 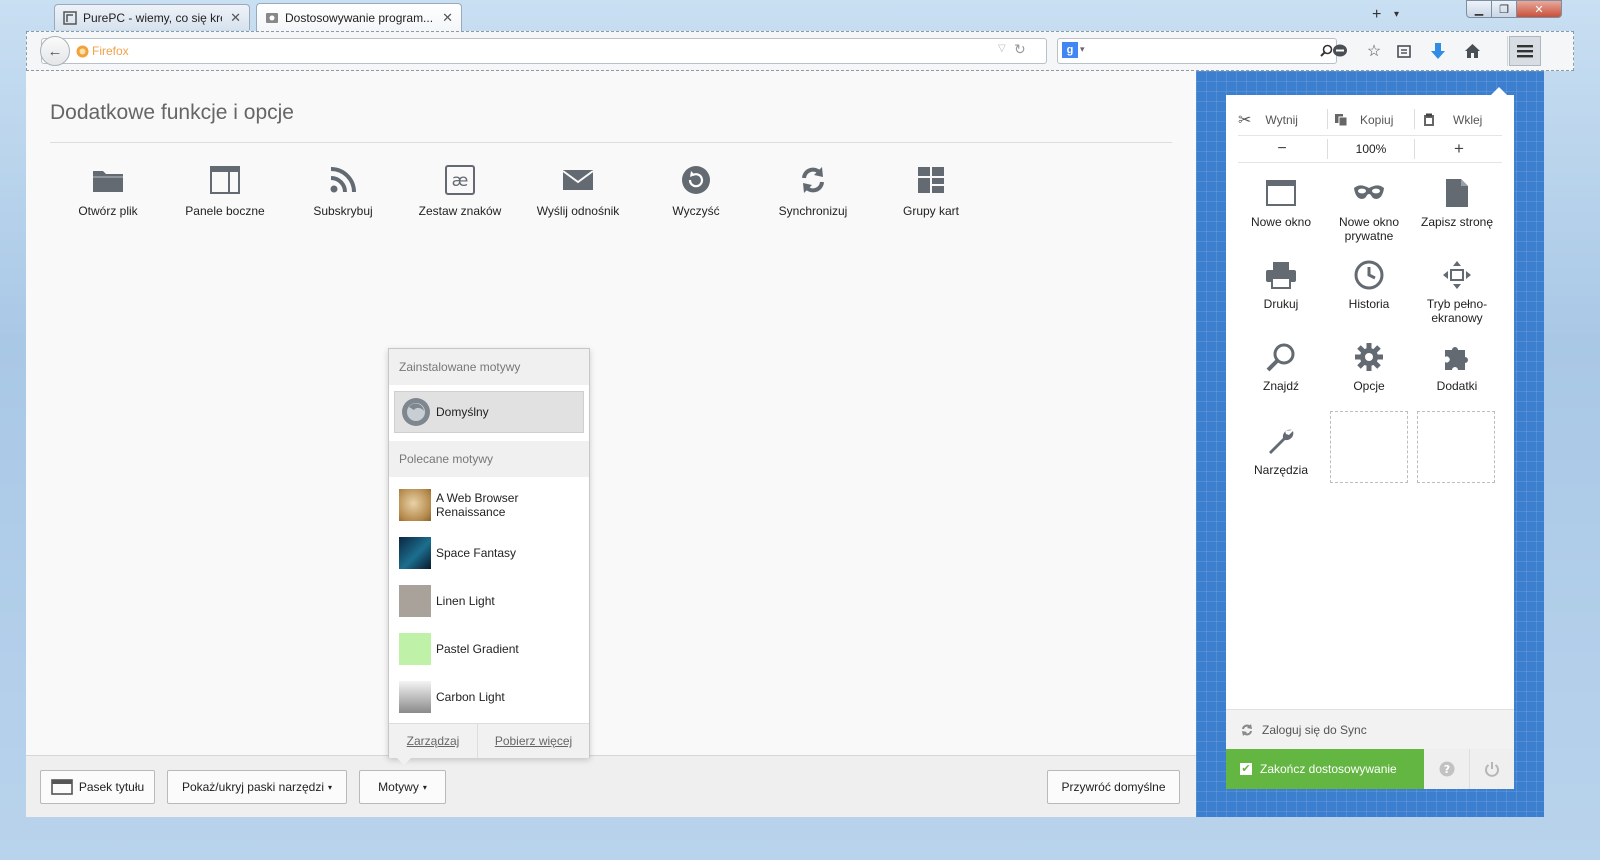 I want to click on new-tab-icon: +, so click(x=1376, y=15).